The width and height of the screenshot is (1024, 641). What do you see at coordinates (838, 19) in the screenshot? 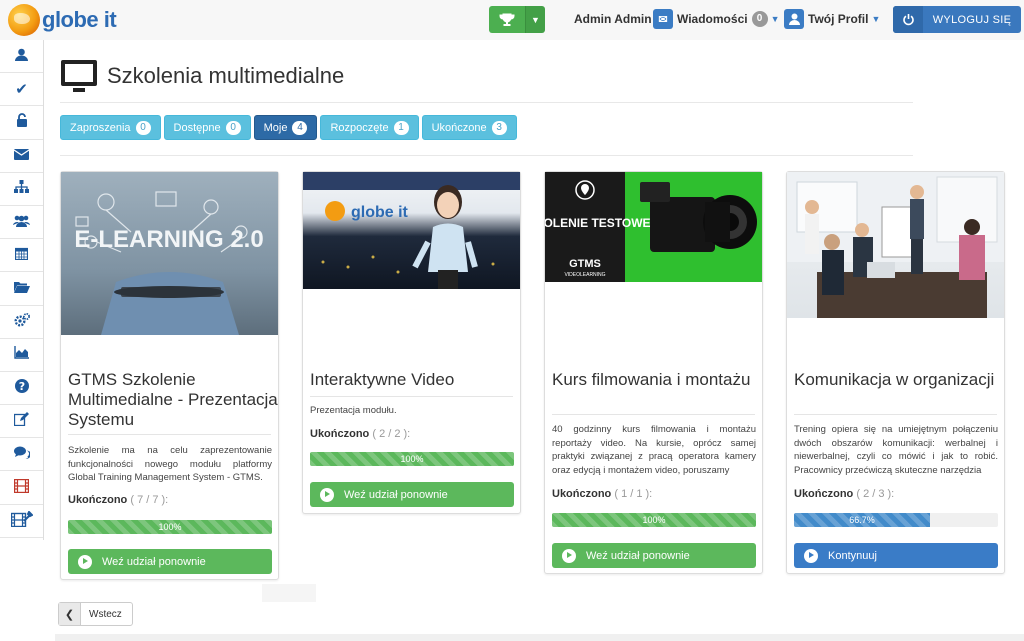
I see `profile-label: Twój Profil` at bounding box center [838, 19].